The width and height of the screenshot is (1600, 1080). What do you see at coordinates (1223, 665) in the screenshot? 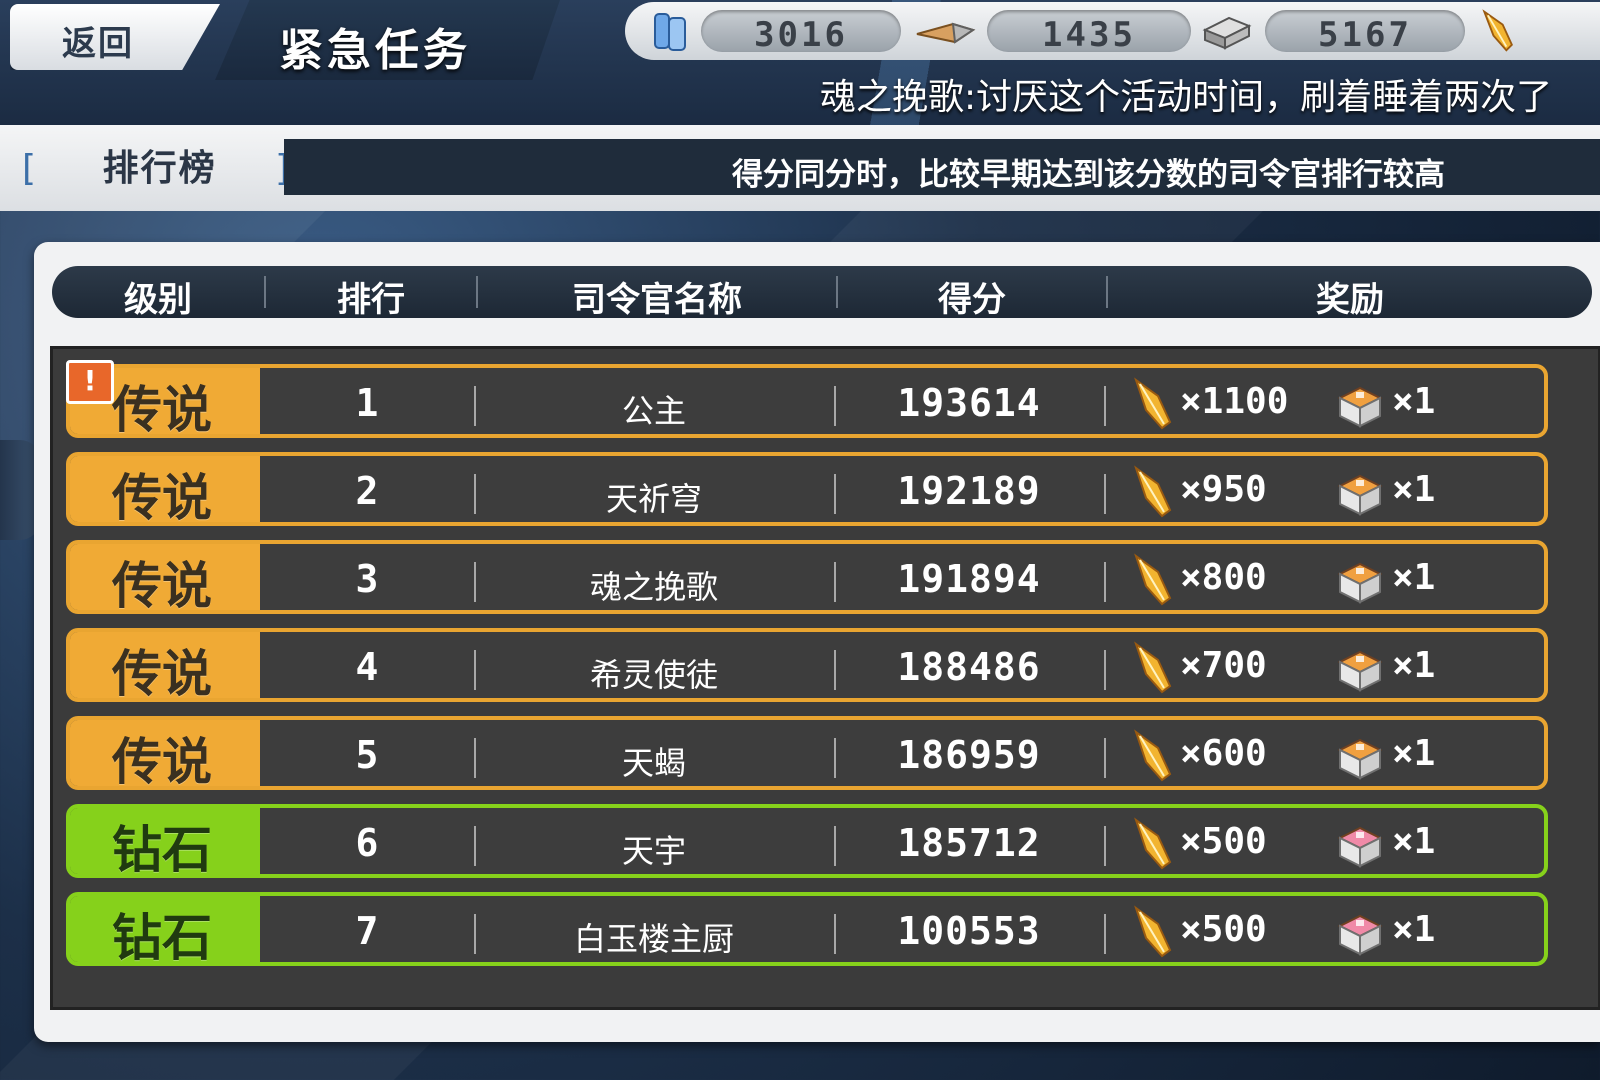
I see `feather-reward-count: ×700` at bounding box center [1223, 665].